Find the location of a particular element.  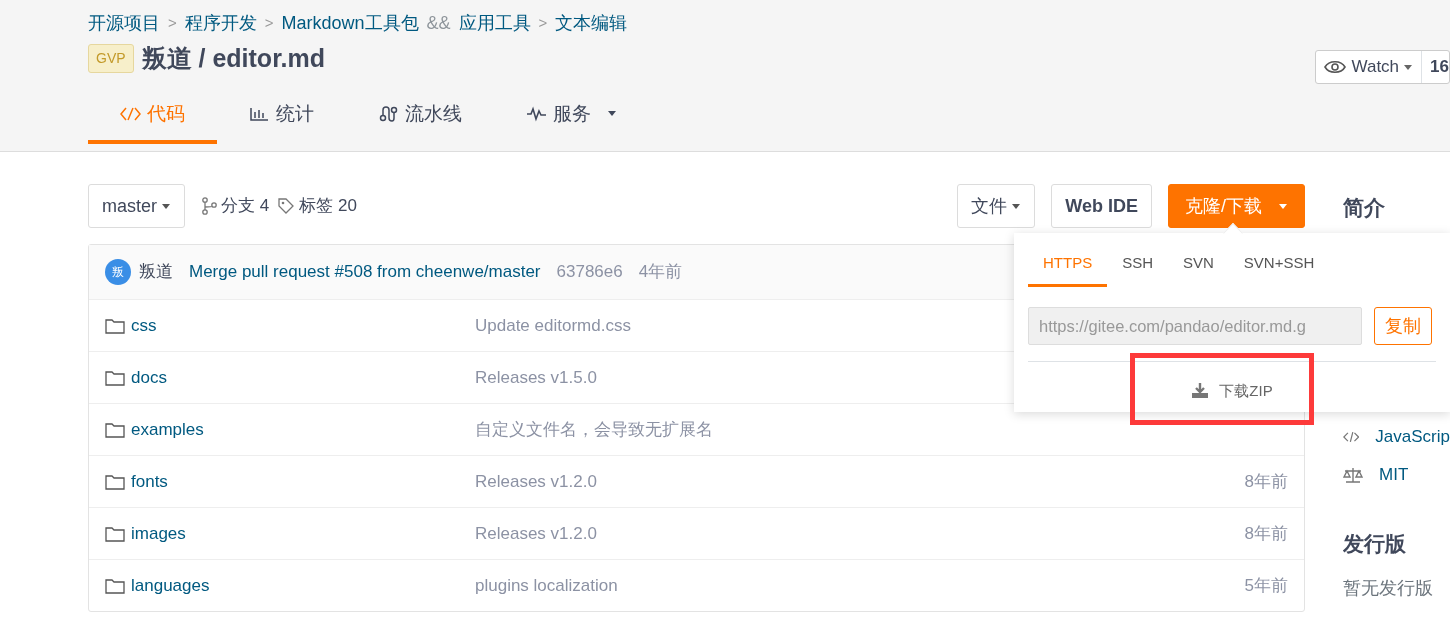

breadcrumb-link: Markdown工具包 is located at coordinates (350, 23).